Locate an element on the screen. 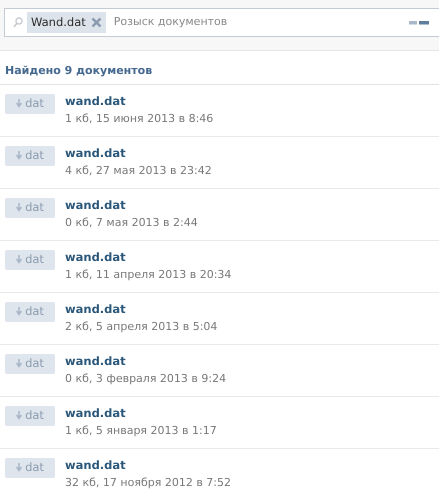 The height and width of the screenshot is (492, 439). results-count: Найдено 9 документов is located at coordinates (219, 67).